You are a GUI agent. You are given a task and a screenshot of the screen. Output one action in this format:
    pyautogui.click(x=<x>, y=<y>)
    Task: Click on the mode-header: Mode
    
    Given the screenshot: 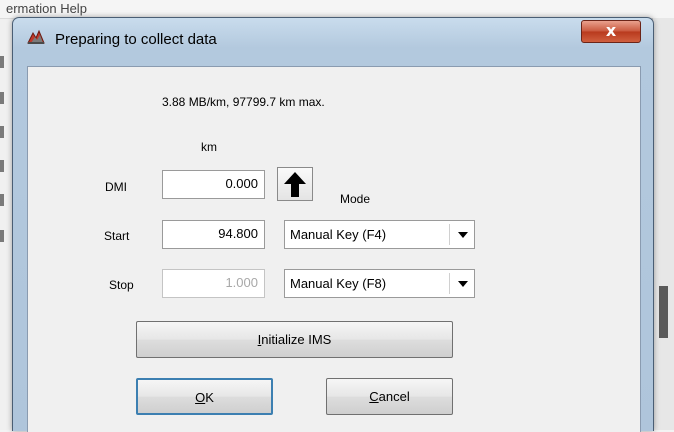 What is the action you would take?
    pyautogui.click(x=355, y=199)
    